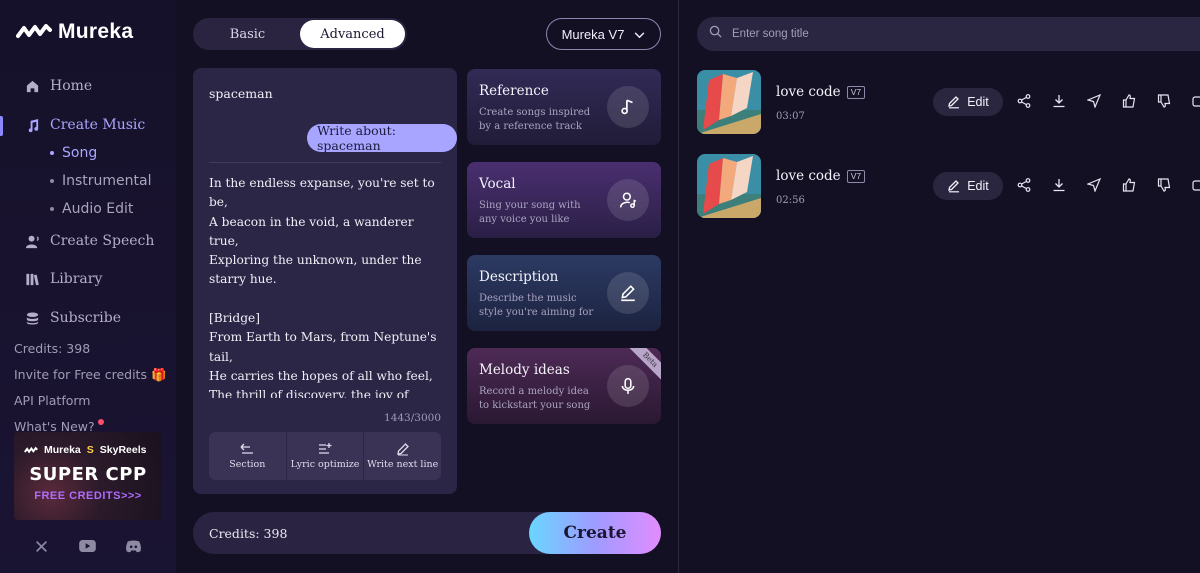 Image resolution: width=1200 pixels, height=573 pixels. What do you see at coordinates (1108, 185) in the screenshot?
I see `song-actions` at bounding box center [1108, 185].